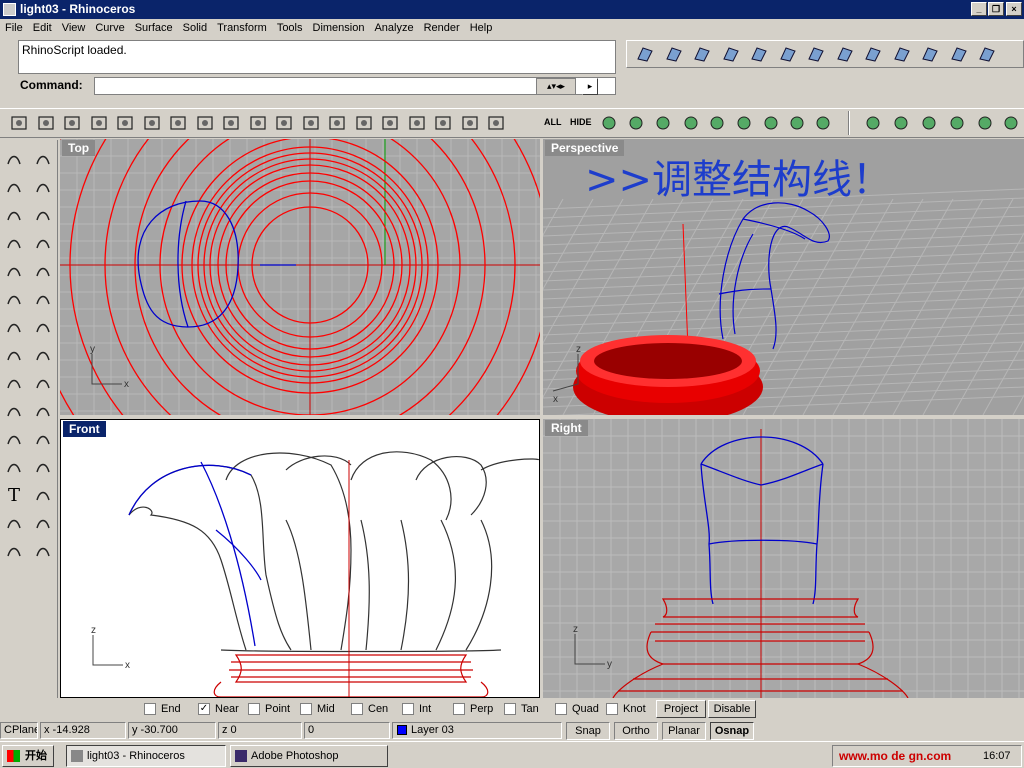 The image size is (1024, 768). I want to click on osnap-cen-checkbox, so click(357, 709).